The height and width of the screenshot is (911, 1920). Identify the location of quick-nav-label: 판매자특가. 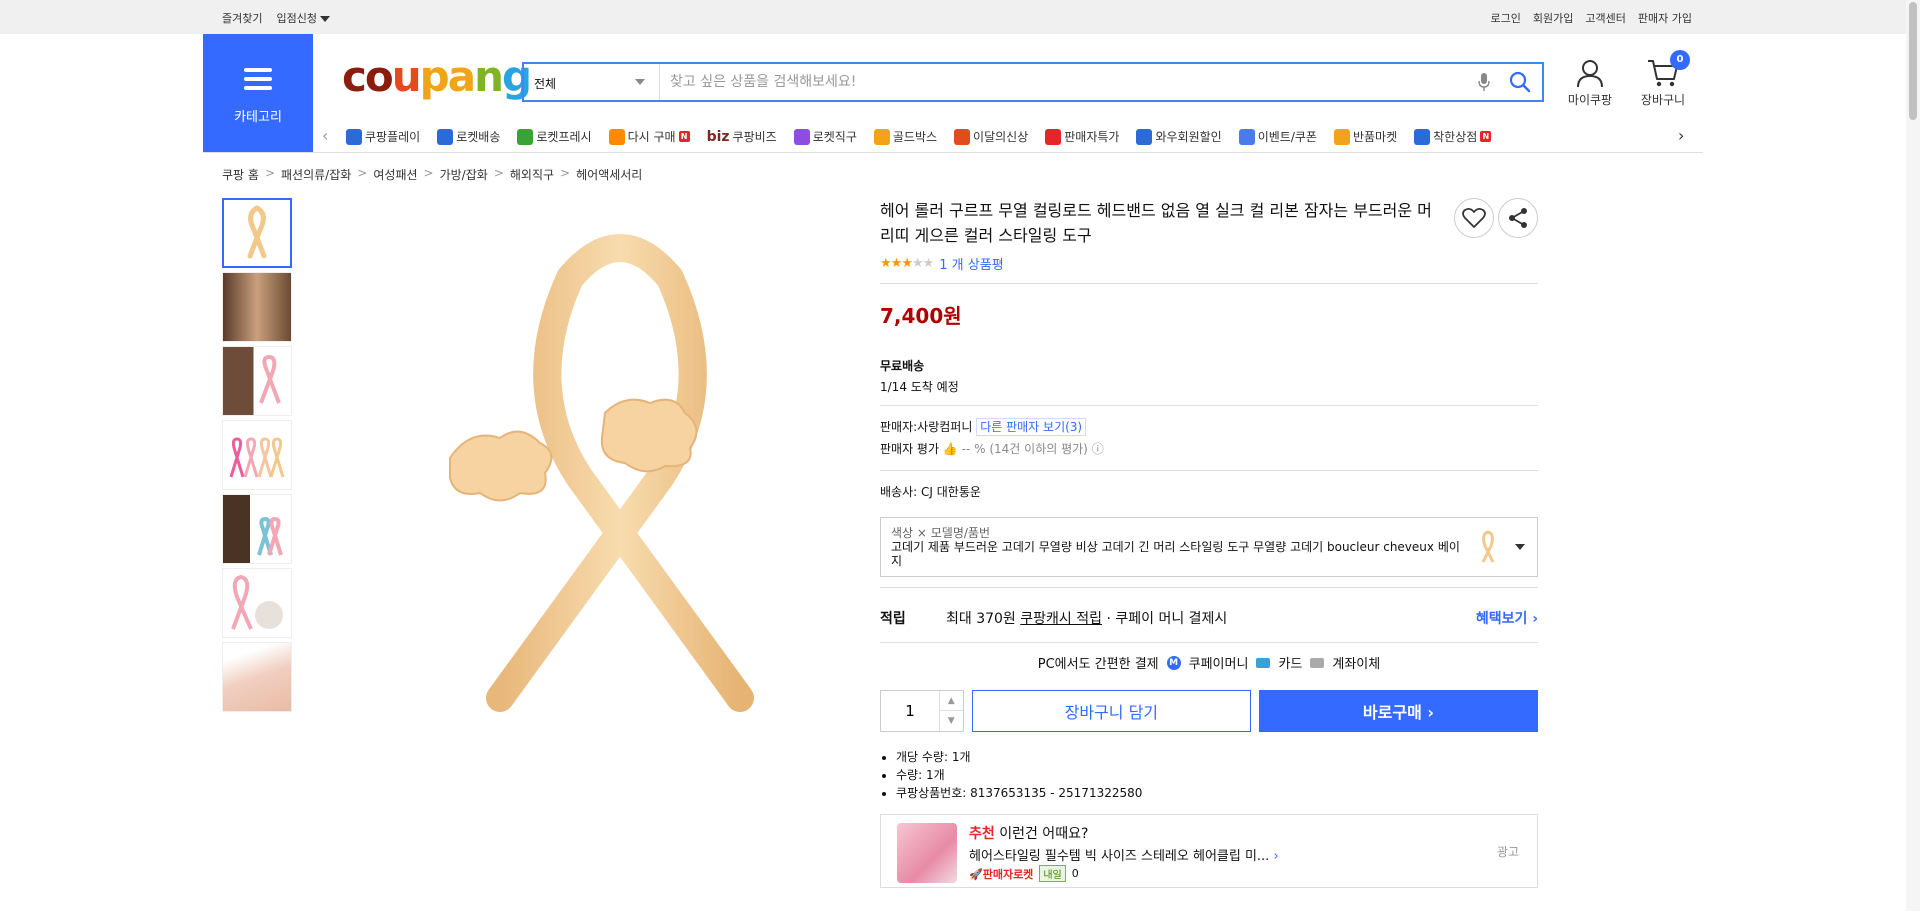
(1092, 137).